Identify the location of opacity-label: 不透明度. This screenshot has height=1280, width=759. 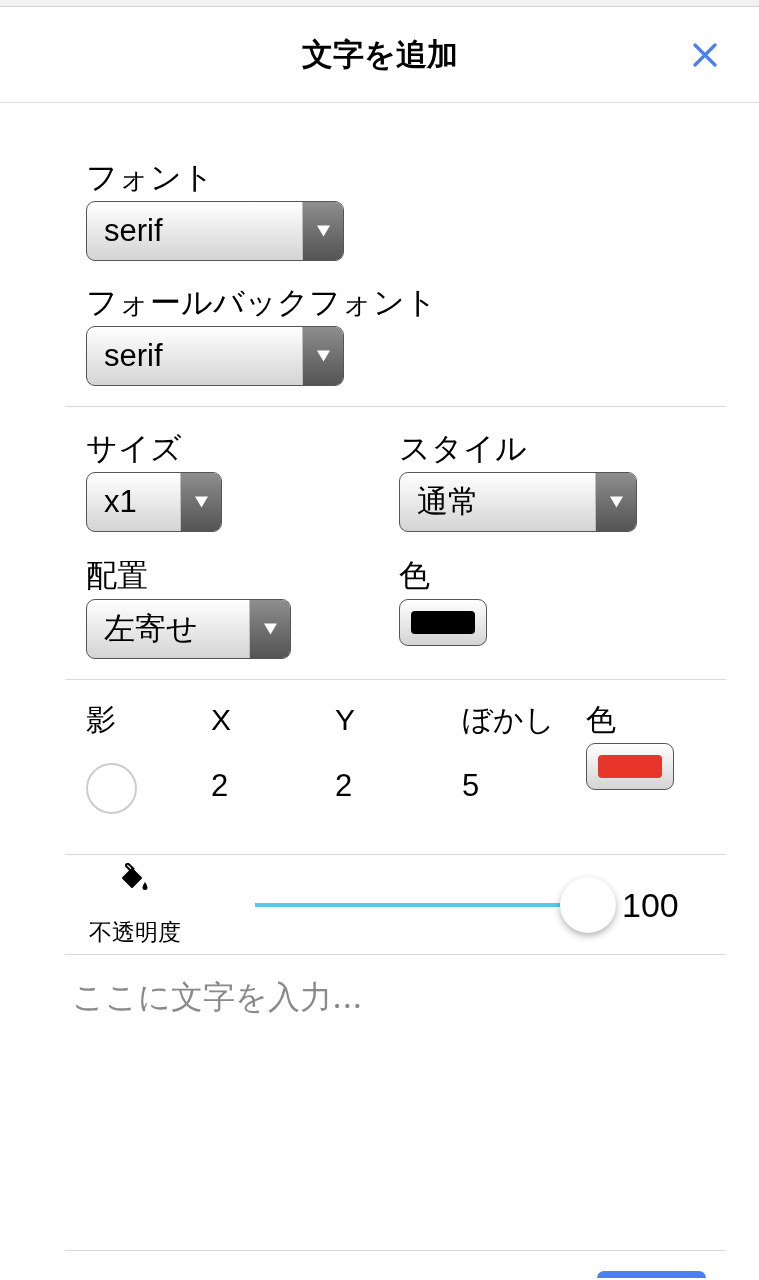
(134, 932).